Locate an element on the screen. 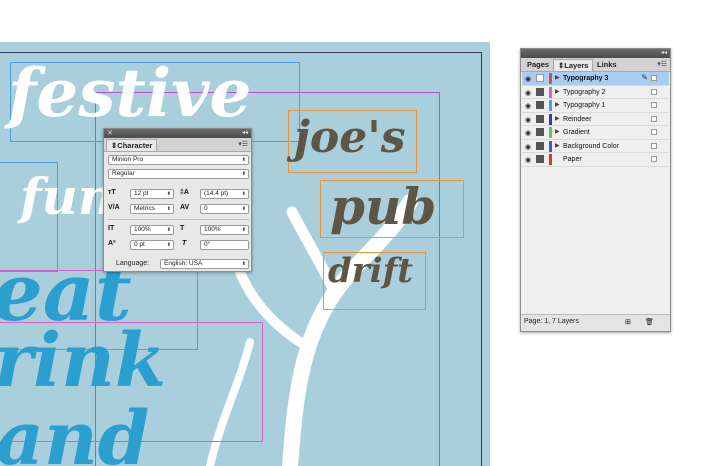 The height and width of the screenshot is (466, 720). poster-word-joes: joe's is located at coordinates (350, 137).